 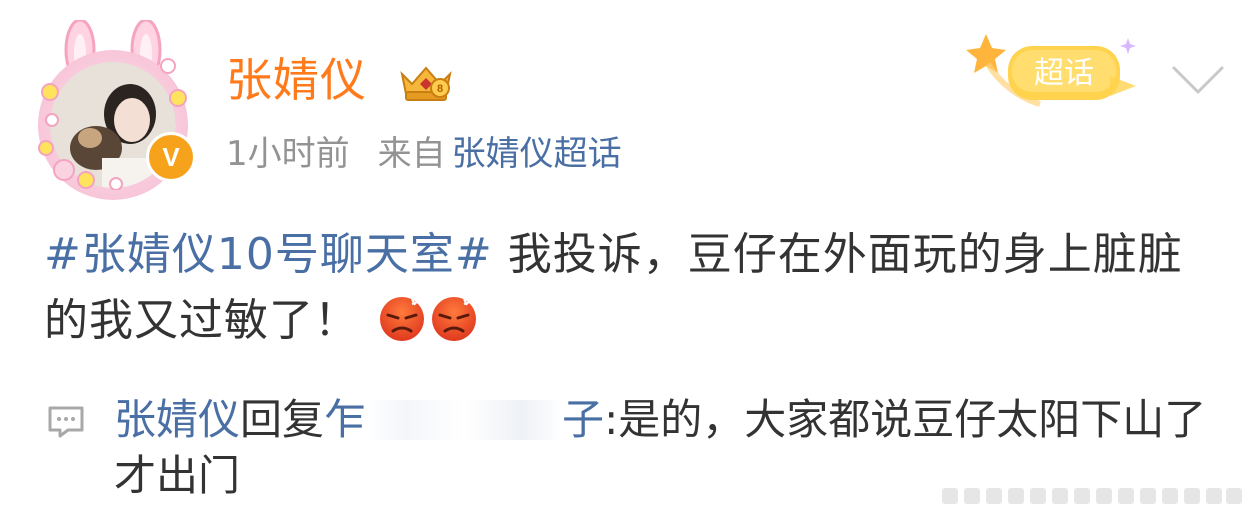 I want to click on source-prefix: 来自, so click(x=411, y=154).